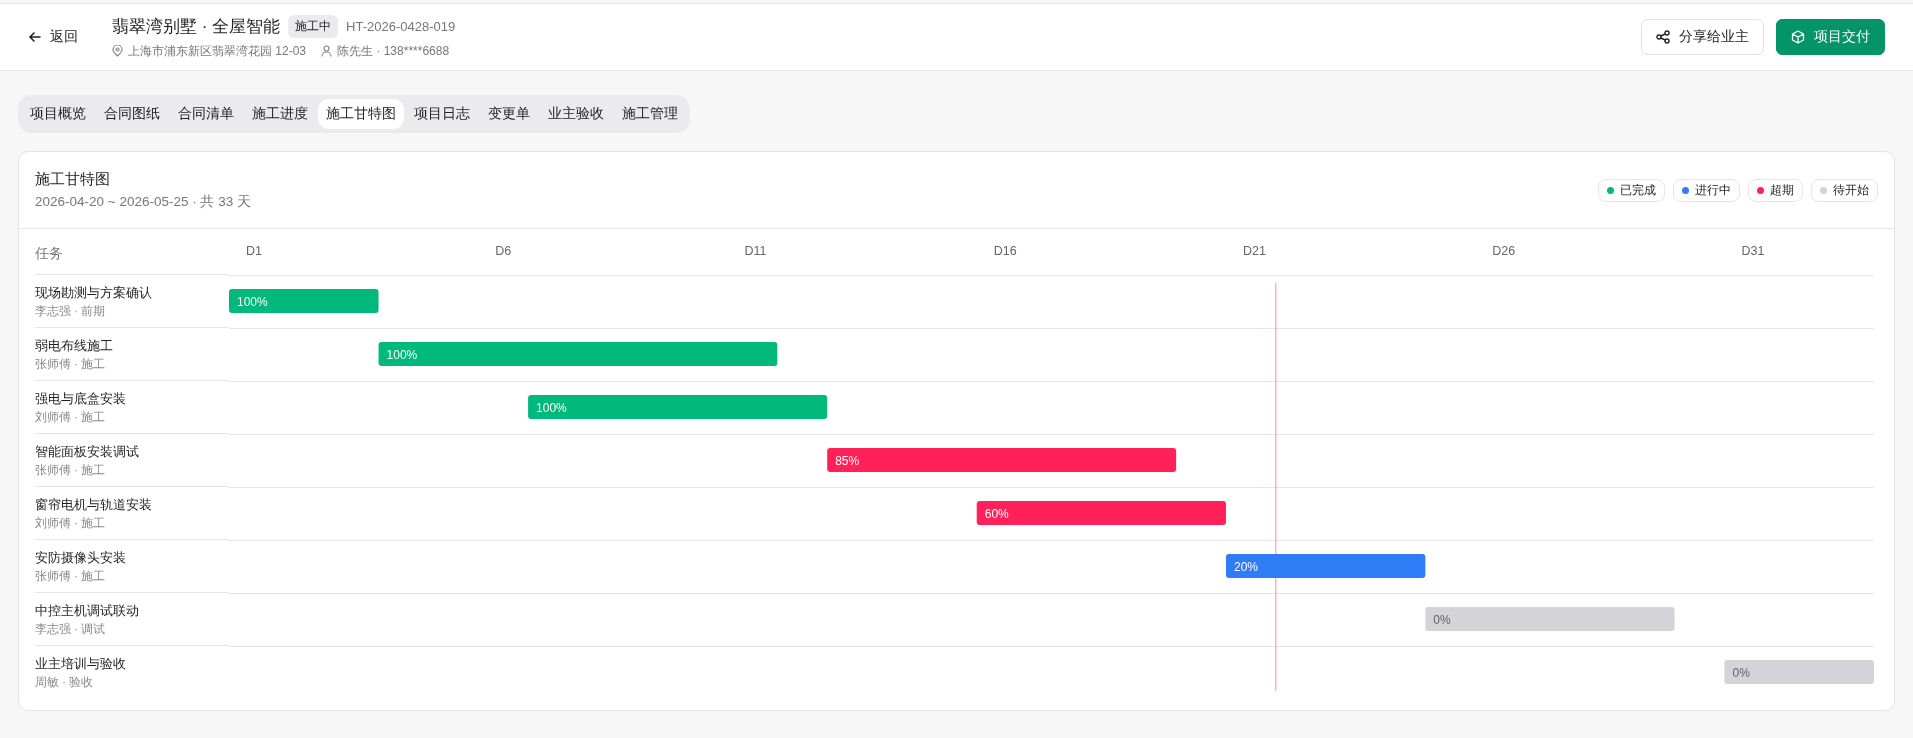 This screenshot has height=738, width=1913. Describe the element at coordinates (196, 26) in the screenshot. I see `project-title: 翡翠湾别墅 · 全屋智能` at that location.